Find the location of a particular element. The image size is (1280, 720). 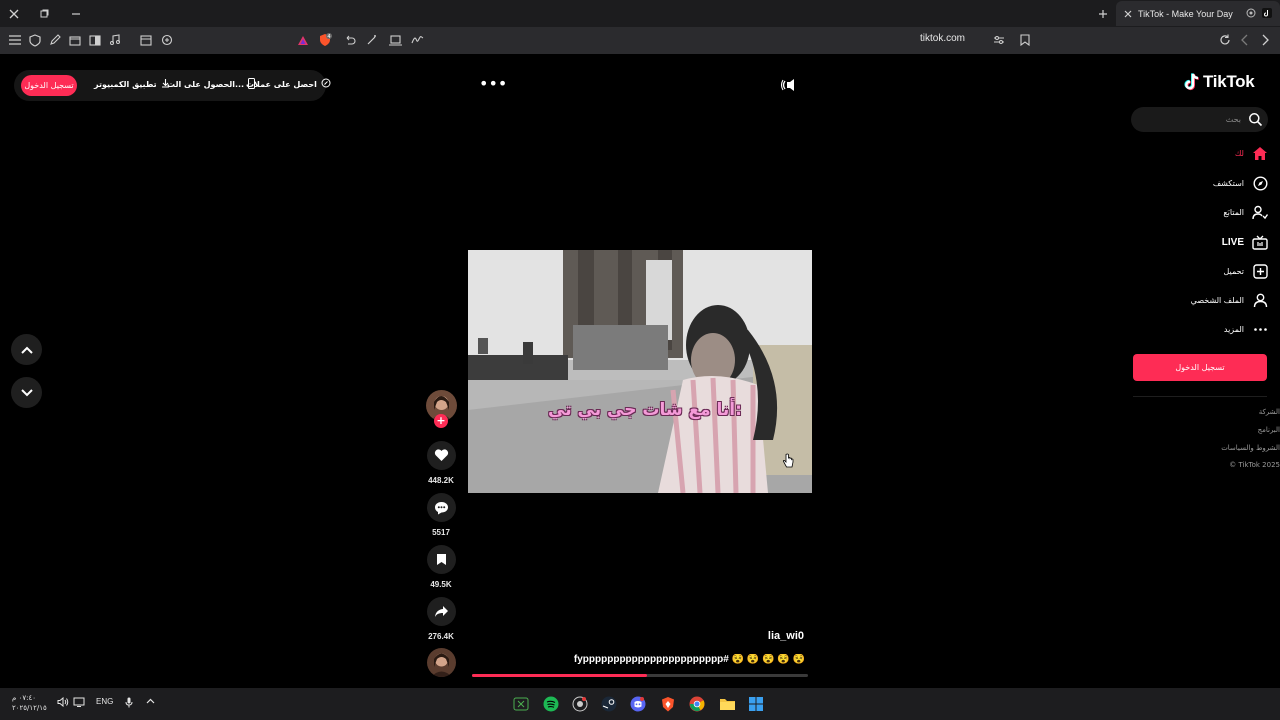

brave-browser-icon is located at coordinates (668, 704).